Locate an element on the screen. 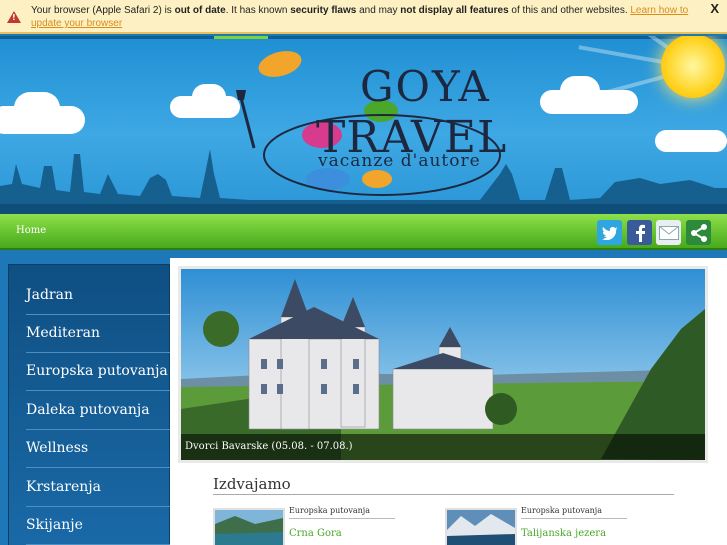  card-title-link: Crna Gora is located at coordinates (315, 533).